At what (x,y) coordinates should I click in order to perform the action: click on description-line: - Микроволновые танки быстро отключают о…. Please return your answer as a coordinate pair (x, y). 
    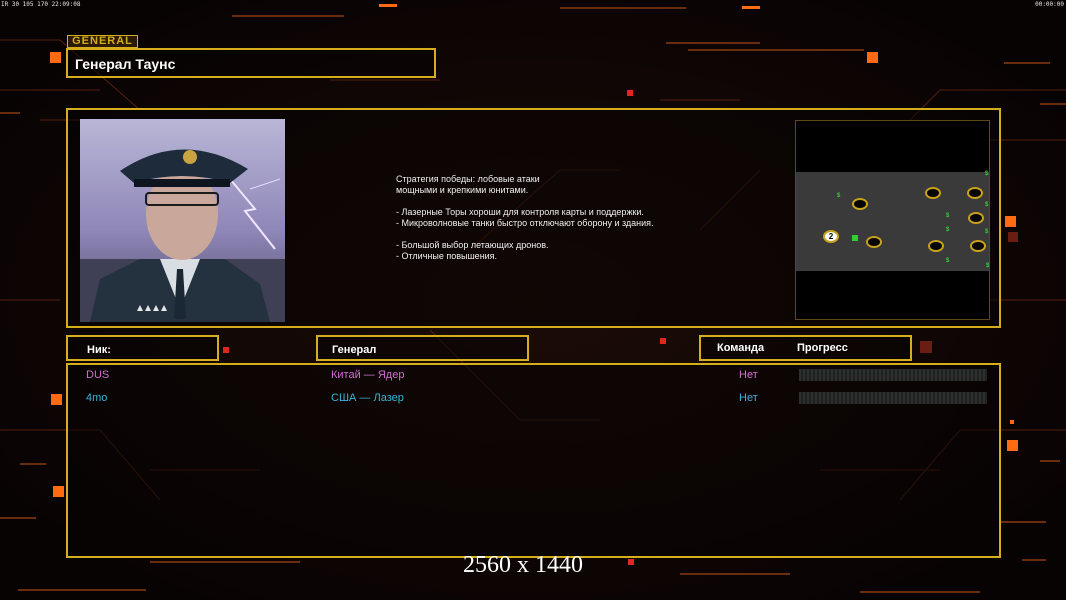
    Looking at the image, I should click on (525, 223).